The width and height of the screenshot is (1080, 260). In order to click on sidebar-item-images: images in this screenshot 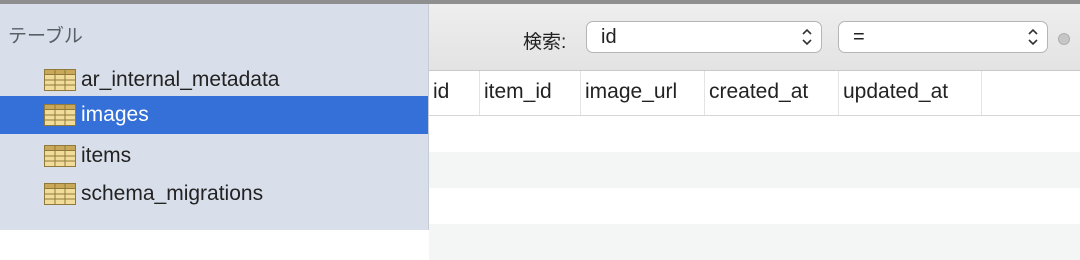, I will do `click(214, 115)`.